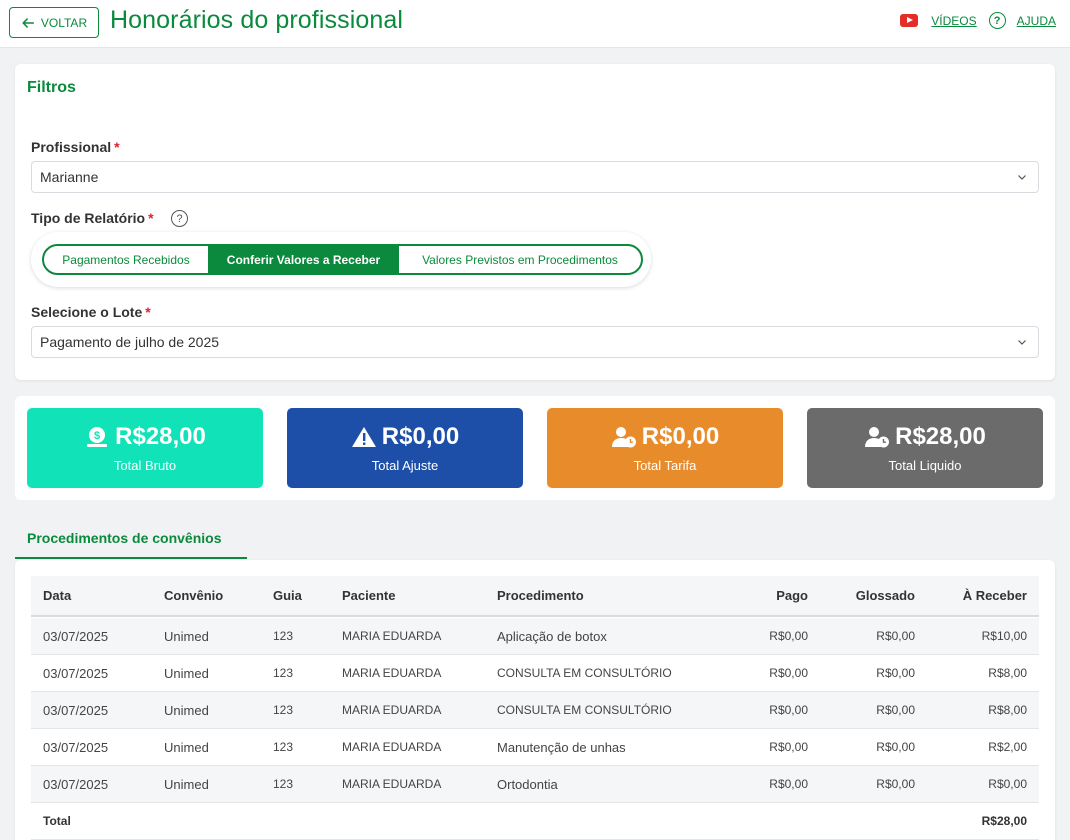 The width and height of the screenshot is (1070, 840). What do you see at coordinates (978, 20) in the screenshot?
I see `top-links: VÍDEOS ? AJUDA` at bounding box center [978, 20].